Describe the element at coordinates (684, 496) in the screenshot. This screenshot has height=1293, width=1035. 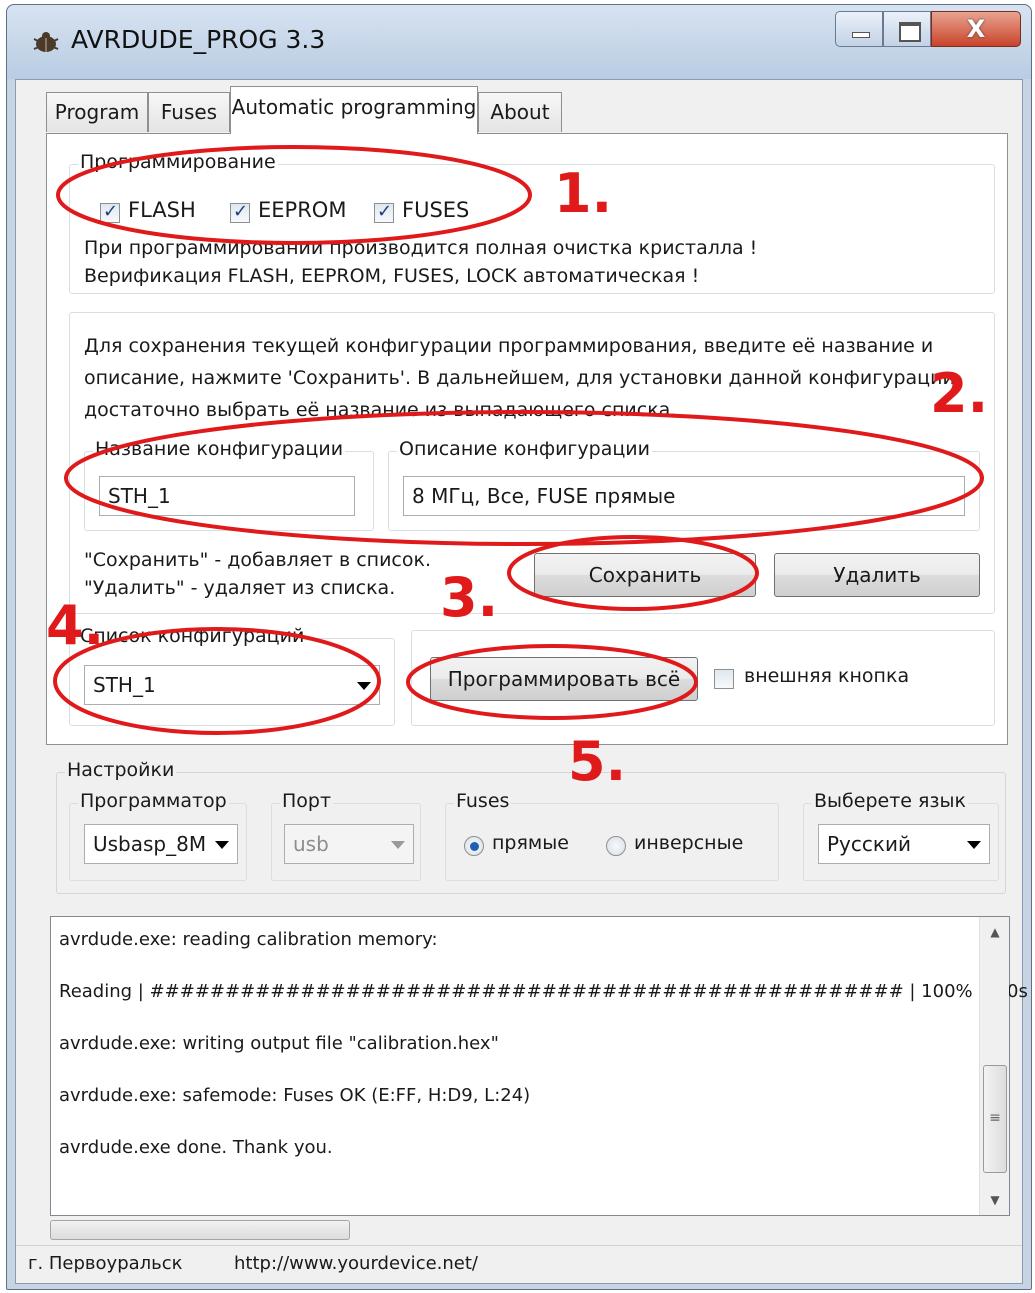
I see `config-desc-input: 8 МГц, Все, FUSE прямые` at that location.